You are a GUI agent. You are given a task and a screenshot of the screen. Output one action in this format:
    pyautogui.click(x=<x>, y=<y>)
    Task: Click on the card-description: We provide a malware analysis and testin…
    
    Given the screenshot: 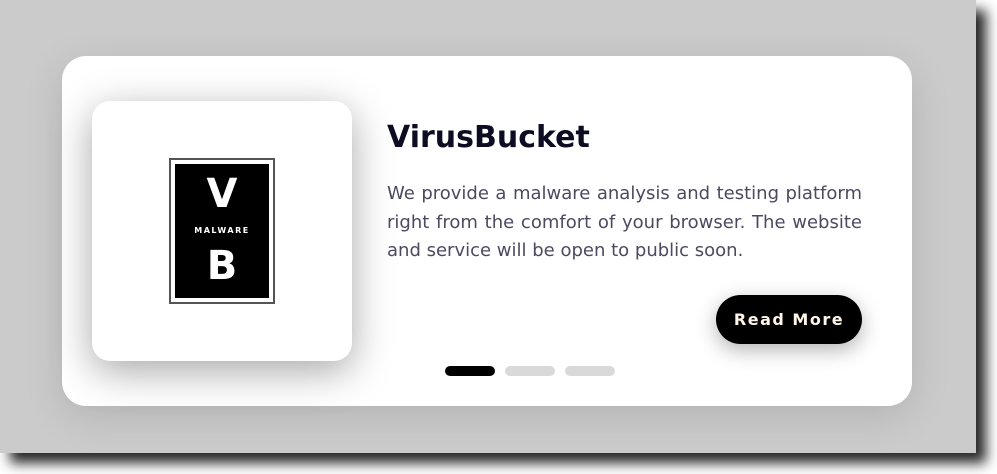 What is the action you would take?
    pyautogui.click(x=624, y=222)
    